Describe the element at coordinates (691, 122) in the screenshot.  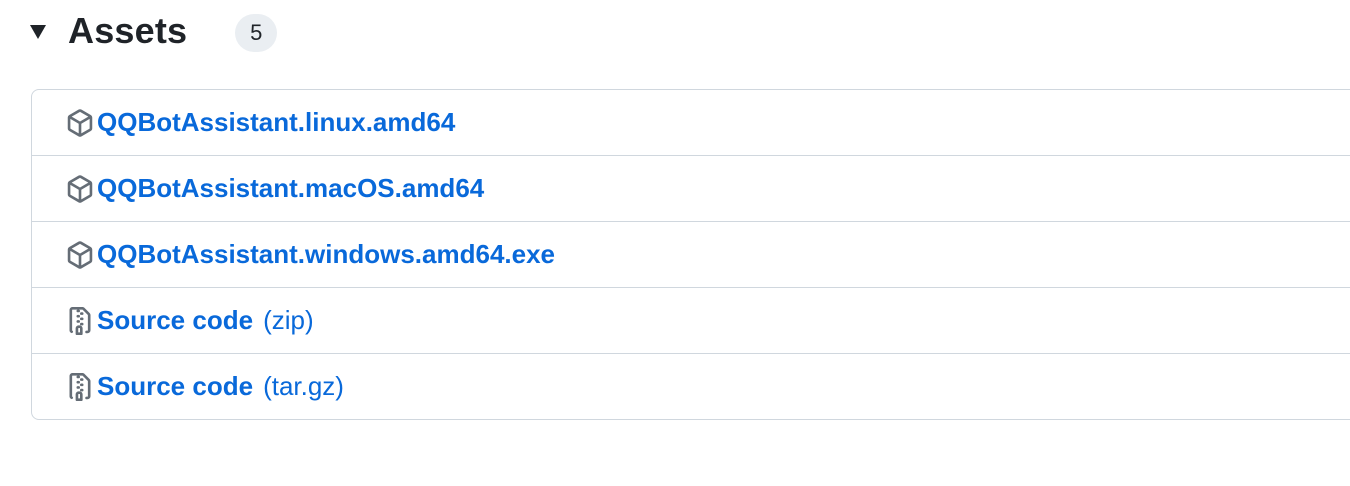
I see `asset-row: QQBotAssistant.linux.amd64` at that location.